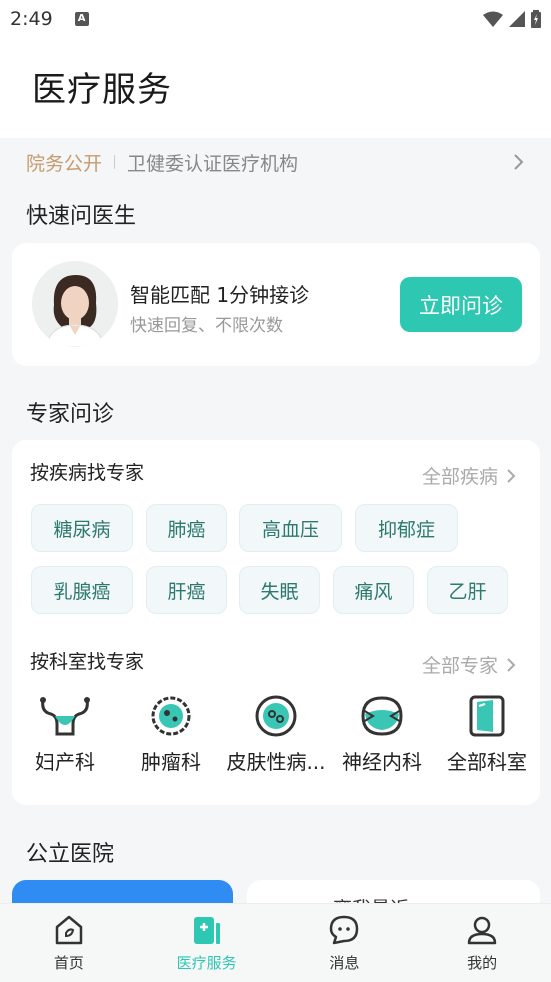 The width and height of the screenshot is (551, 982). Describe the element at coordinates (220, 295) in the screenshot. I see `quick-title: 智能匹配 1分钟接诊` at that location.